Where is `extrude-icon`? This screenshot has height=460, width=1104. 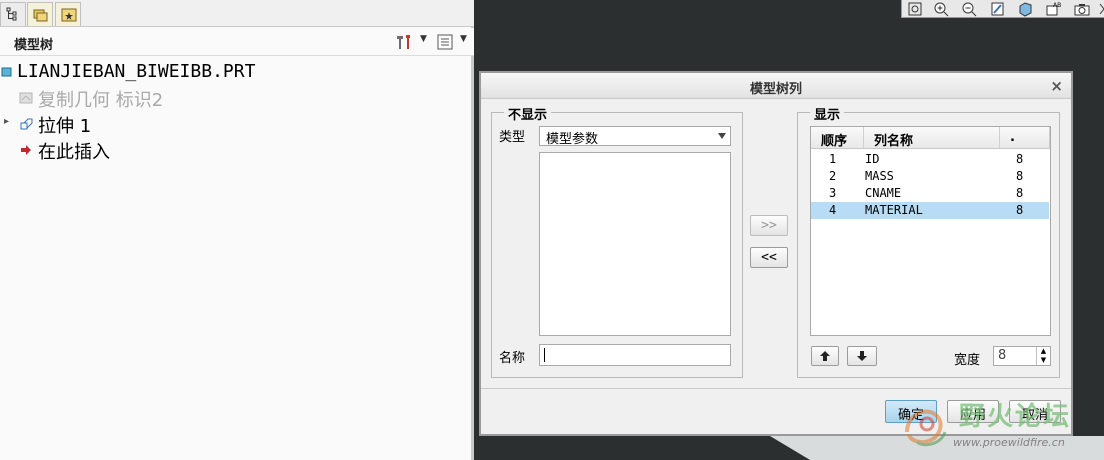
extrude-icon is located at coordinates (26, 124).